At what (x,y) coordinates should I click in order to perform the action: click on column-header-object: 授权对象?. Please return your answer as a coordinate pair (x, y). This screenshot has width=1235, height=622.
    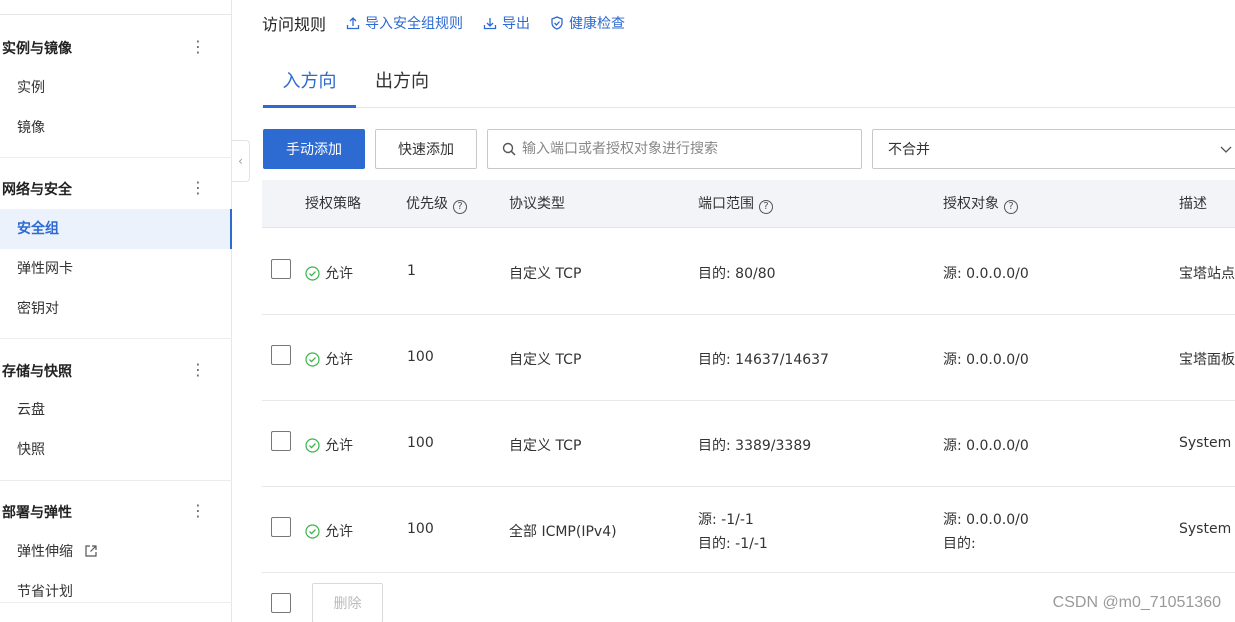
    Looking at the image, I should click on (980, 204).